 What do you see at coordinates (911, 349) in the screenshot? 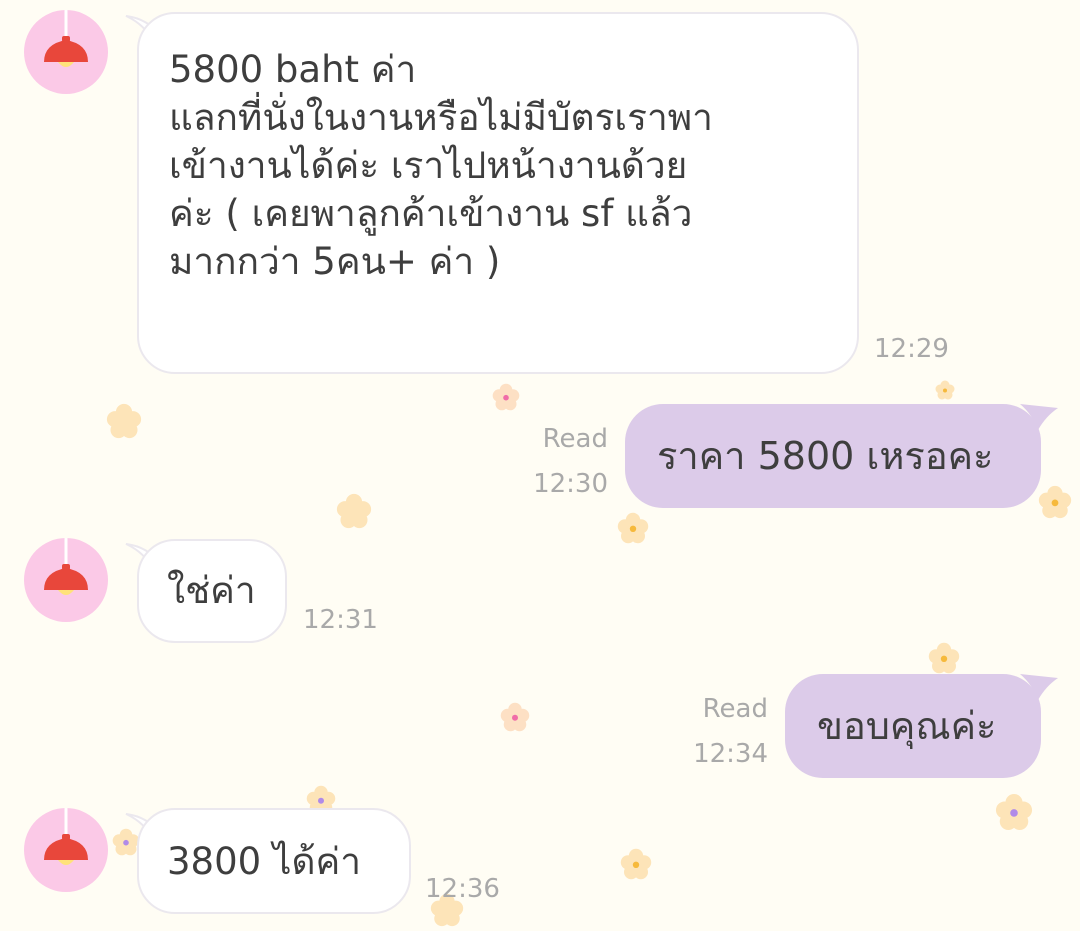
I see `message-time: 12:29` at bounding box center [911, 349].